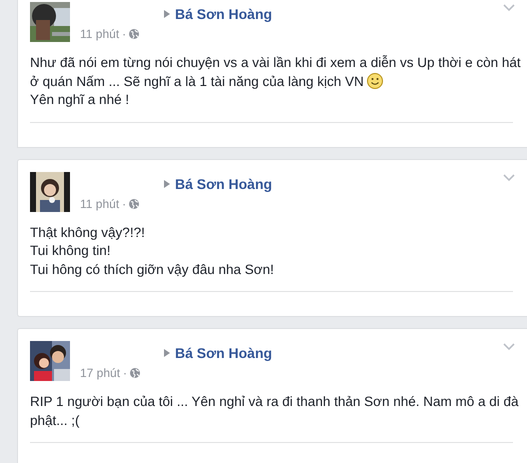 The height and width of the screenshot is (463, 527). What do you see at coordinates (276, 72) in the screenshot?
I see `post-text: Như đã nói em từng nói chuyện vs a vài lần khi đi xem a diễn vs Up thời e còn hát ở quán Nấm ... Sẽ nghĩ a là 1 tài năng của làng kịch VN` at bounding box center [276, 72].